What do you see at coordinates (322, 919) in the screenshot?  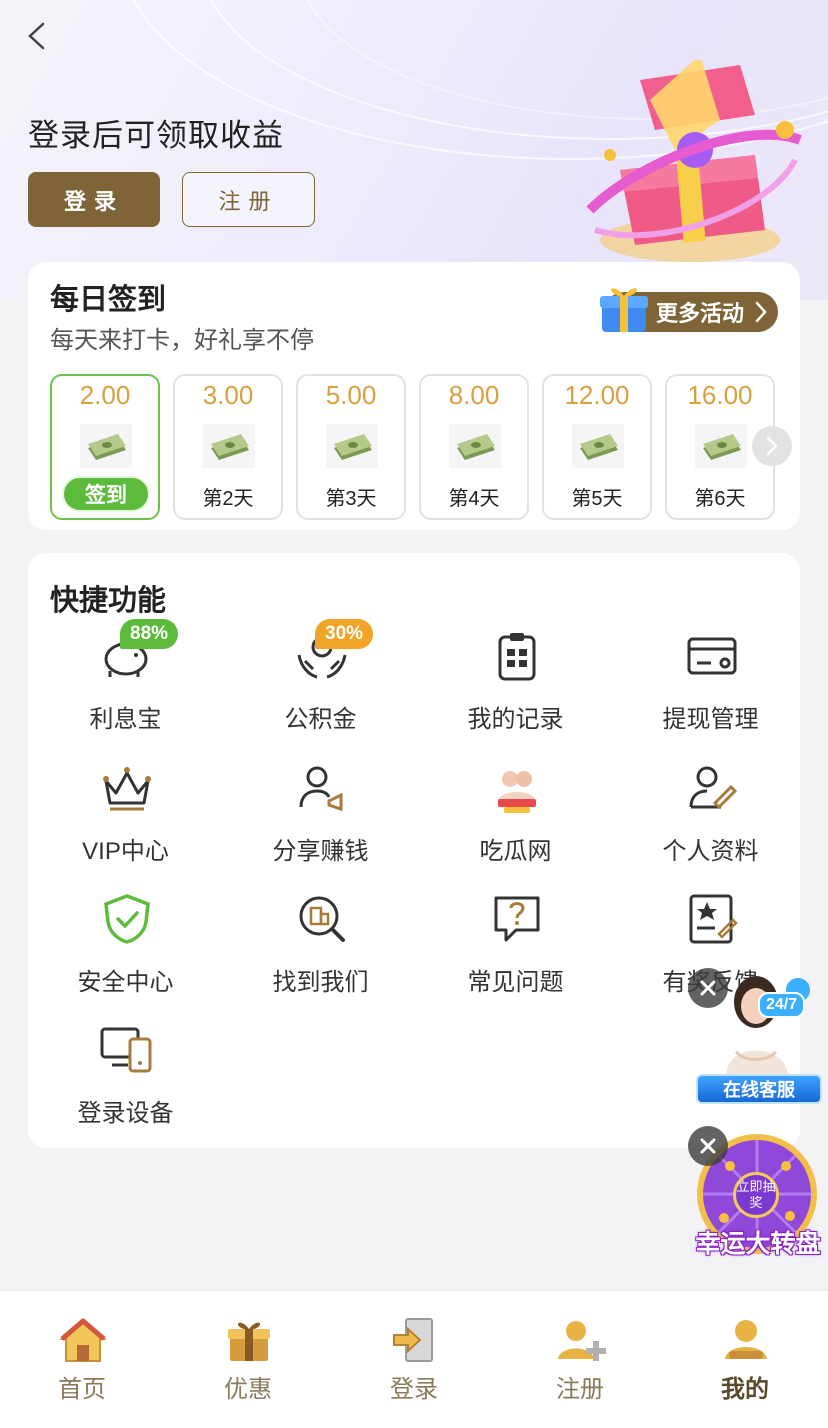 I see `search-building-icon` at bounding box center [322, 919].